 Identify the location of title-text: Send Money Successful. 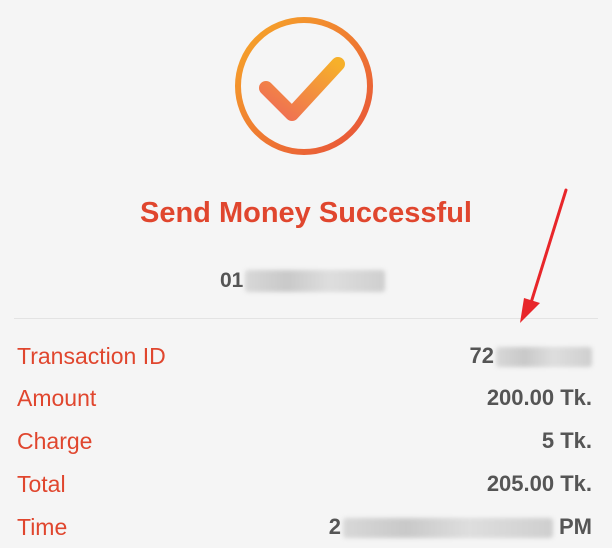
(306, 213).